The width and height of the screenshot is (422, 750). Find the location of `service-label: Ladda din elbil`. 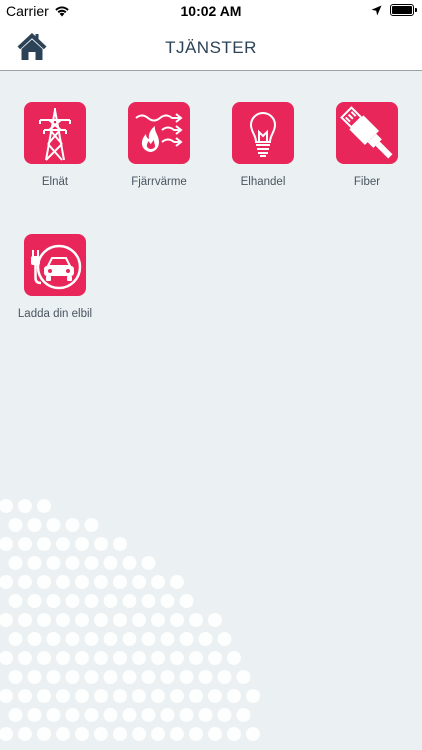

service-label: Ladda din elbil is located at coordinates (55, 314).